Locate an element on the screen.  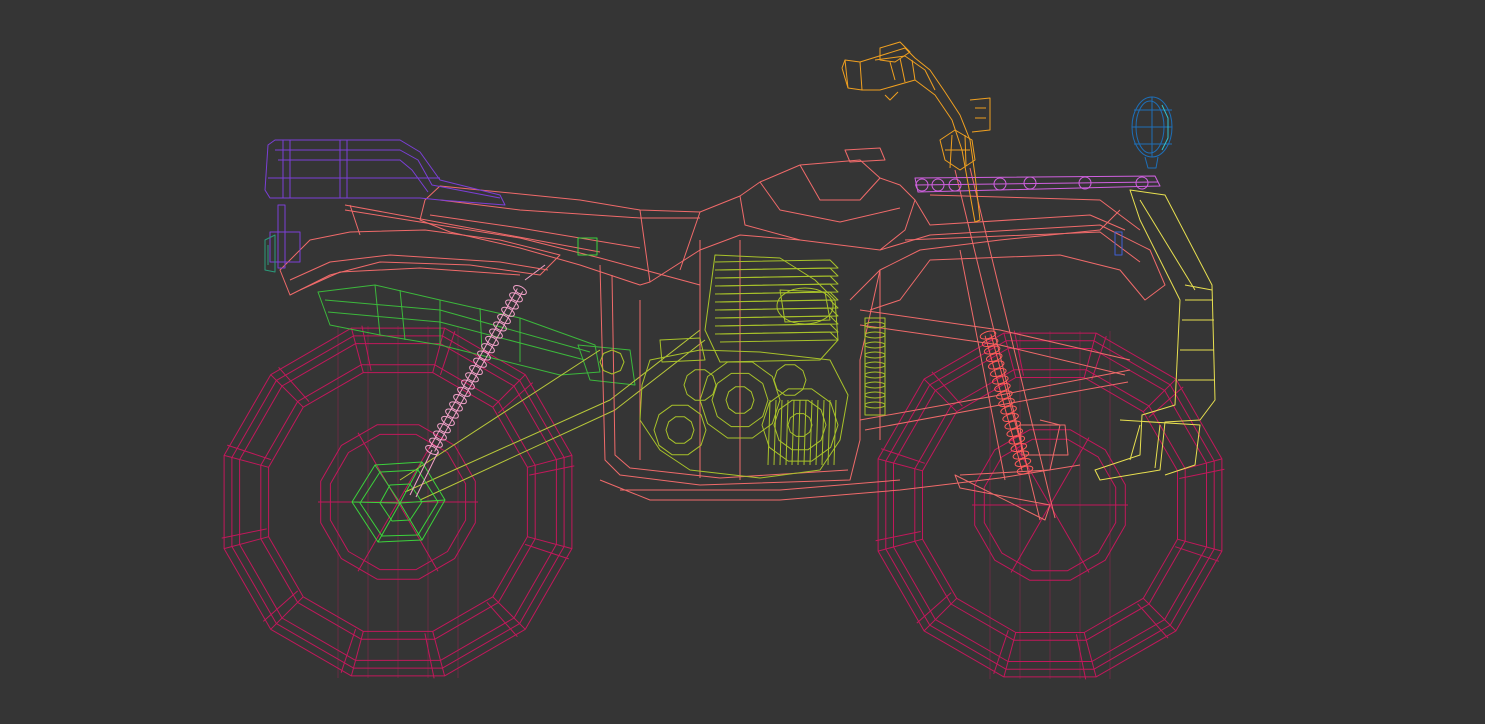
headlight-wireframe is located at coordinates (1152, 132).